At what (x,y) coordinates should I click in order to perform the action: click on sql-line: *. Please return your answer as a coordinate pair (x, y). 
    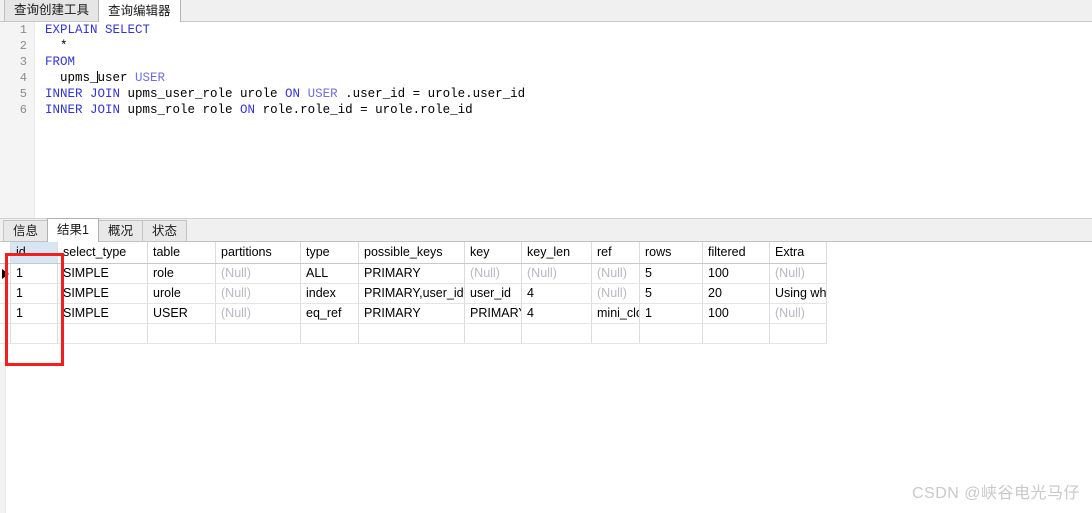
    Looking at the image, I should click on (568, 46).